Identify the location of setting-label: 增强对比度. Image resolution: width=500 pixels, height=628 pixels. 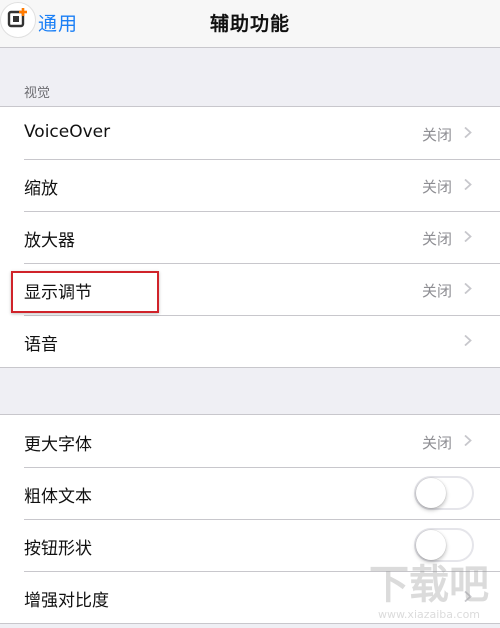
(66, 601).